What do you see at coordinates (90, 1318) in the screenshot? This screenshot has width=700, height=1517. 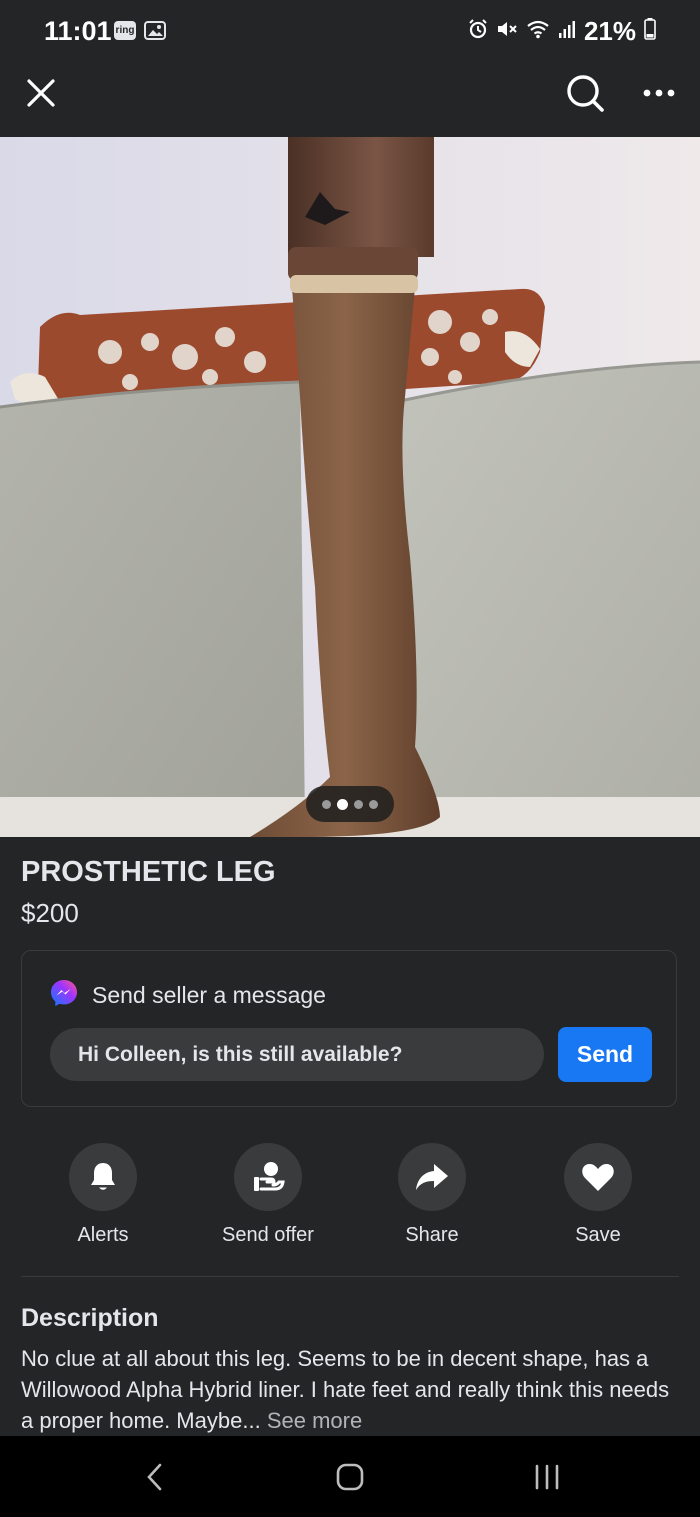 I see `description-heading: Description` at bounding box center [90, 1318].